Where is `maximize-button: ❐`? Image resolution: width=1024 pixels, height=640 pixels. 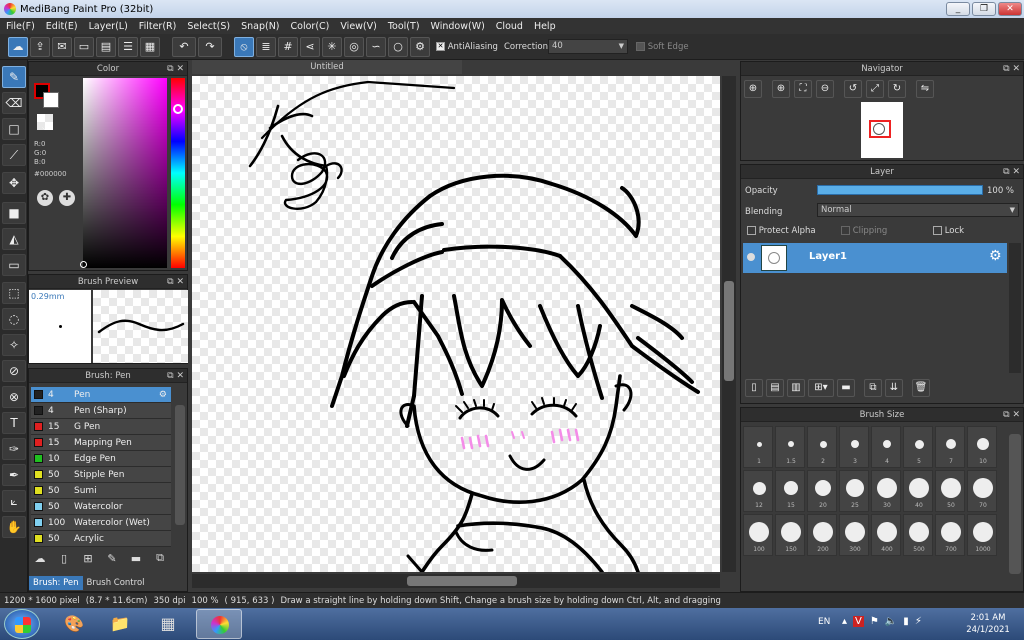 maximize-button: ❐ is located at coordinates (984, 9).